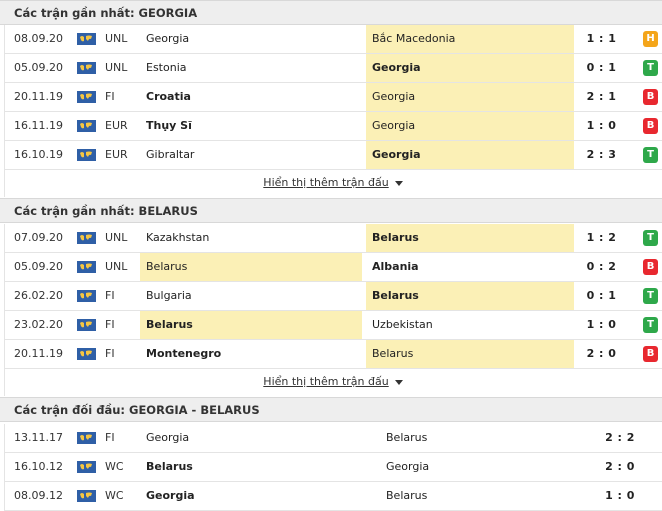 Image resolution: width=662 pixels, height=511 pixels. What do you see at coordinates (620, 437) in the screenshot?
I see `match-score: 2` at bounding box center [620, 437].